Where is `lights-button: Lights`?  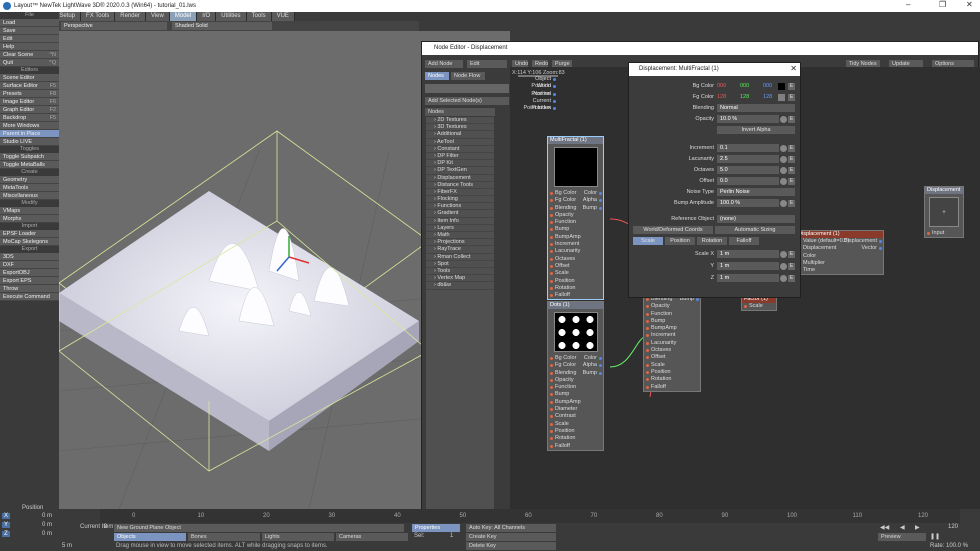 lights-button: Lights is located at coordinates (298, 537).